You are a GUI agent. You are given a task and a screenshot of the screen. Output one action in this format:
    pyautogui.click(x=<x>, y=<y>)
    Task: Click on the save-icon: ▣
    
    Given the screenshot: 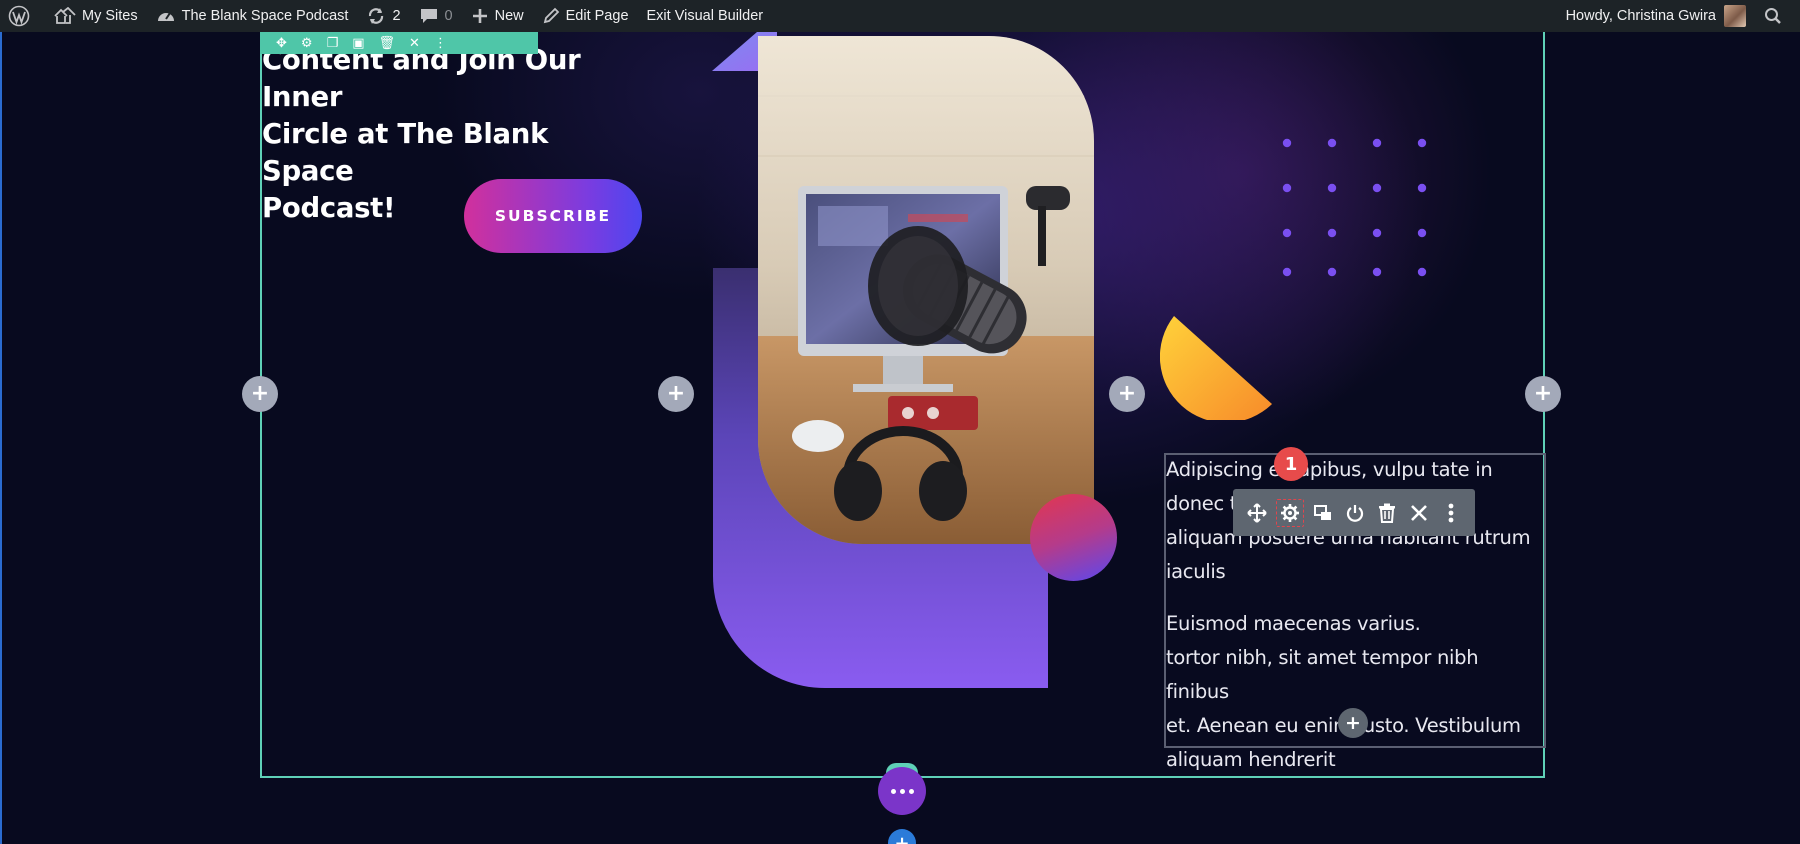 What is the action you would take?
    pyautogui.click(x=358, y=43)
    